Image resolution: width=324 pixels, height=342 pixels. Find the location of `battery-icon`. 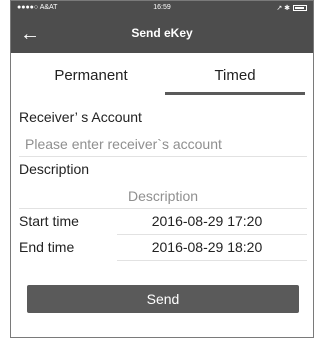

battery-icon is located at coordinates (300, 8).